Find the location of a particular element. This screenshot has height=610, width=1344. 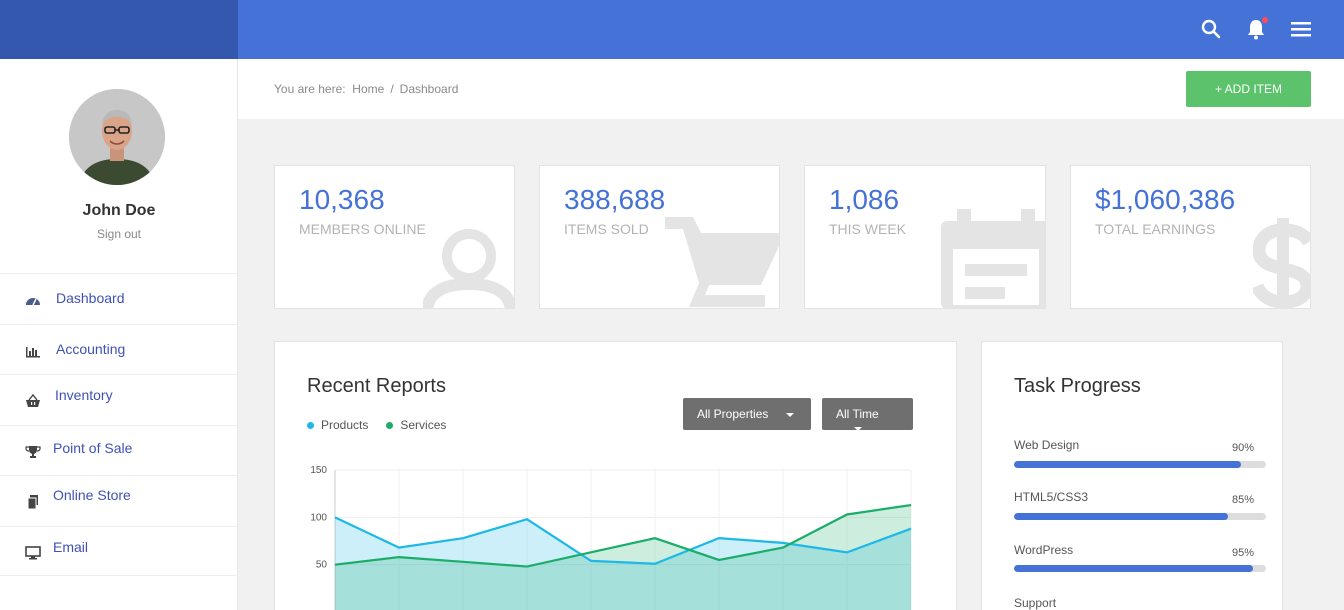

bell-icon is located at coordinates (1256, 29).